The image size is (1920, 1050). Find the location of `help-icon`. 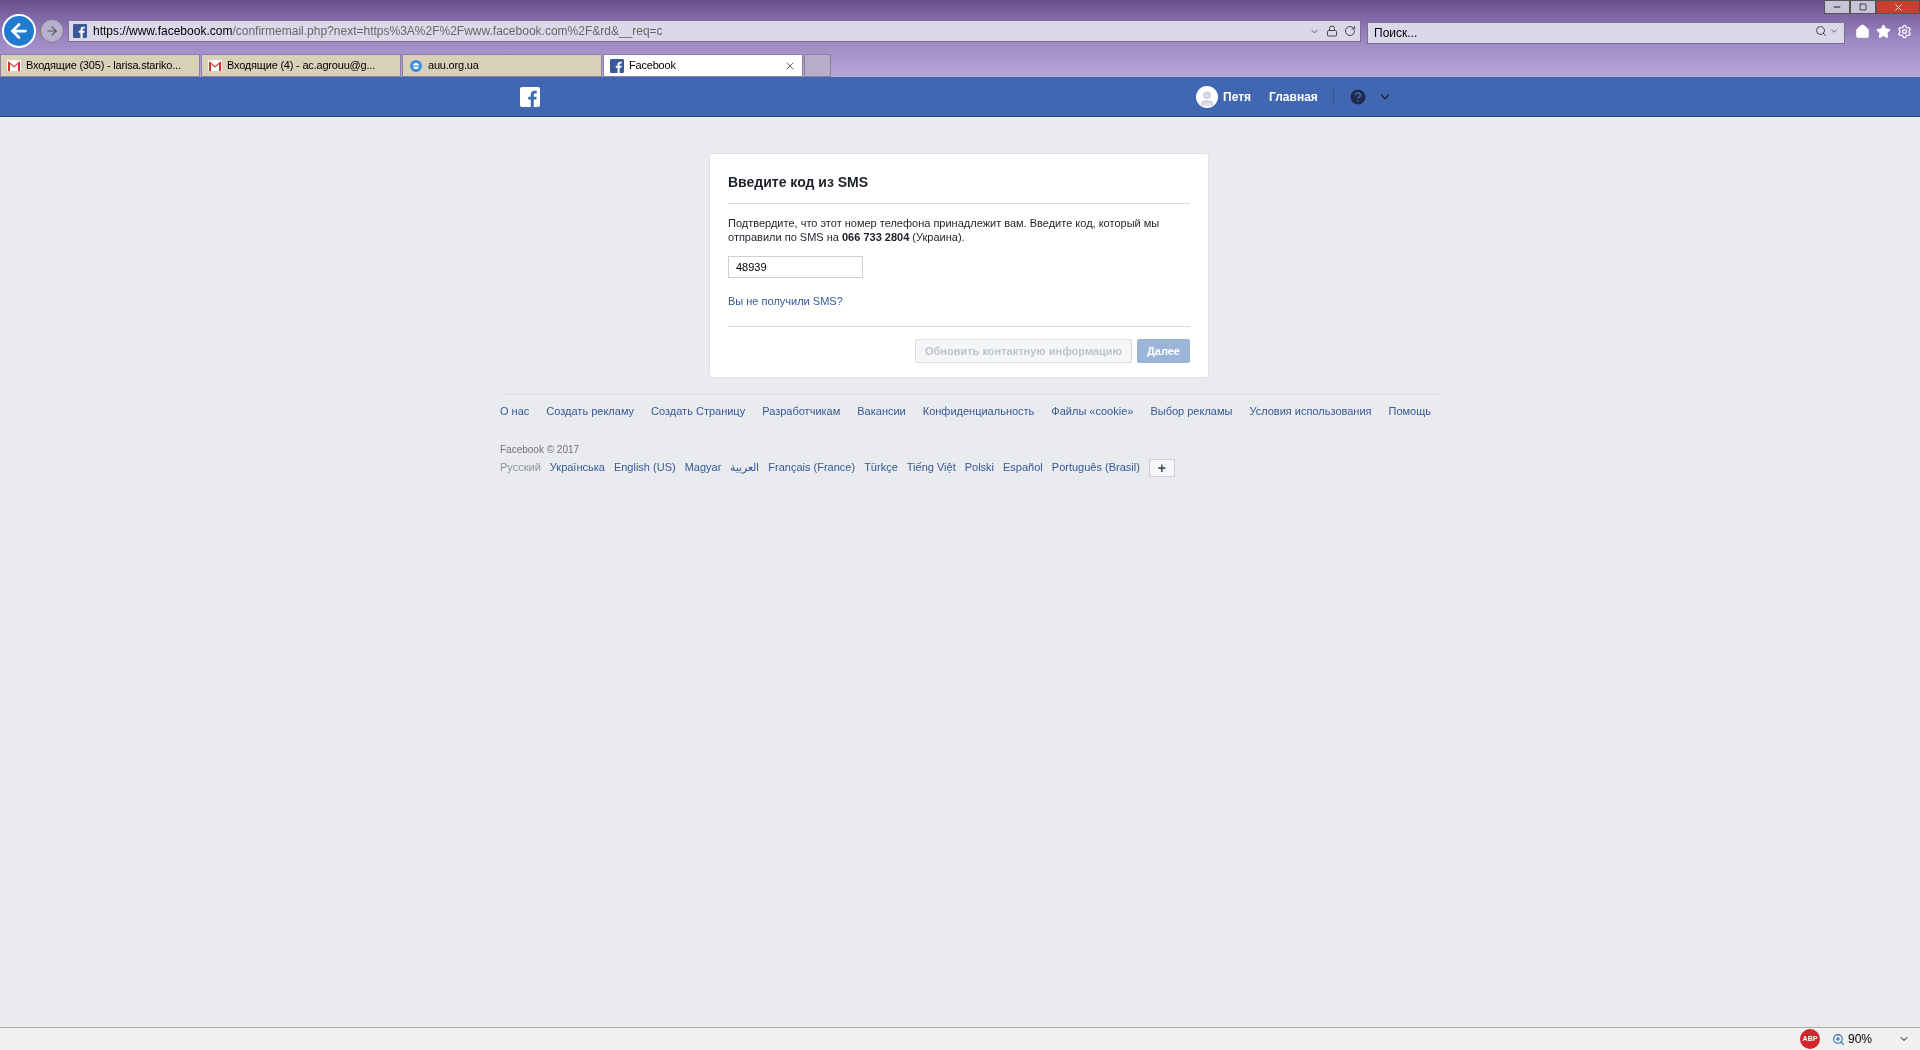

help-icon is located at coordinates (1357, 96).